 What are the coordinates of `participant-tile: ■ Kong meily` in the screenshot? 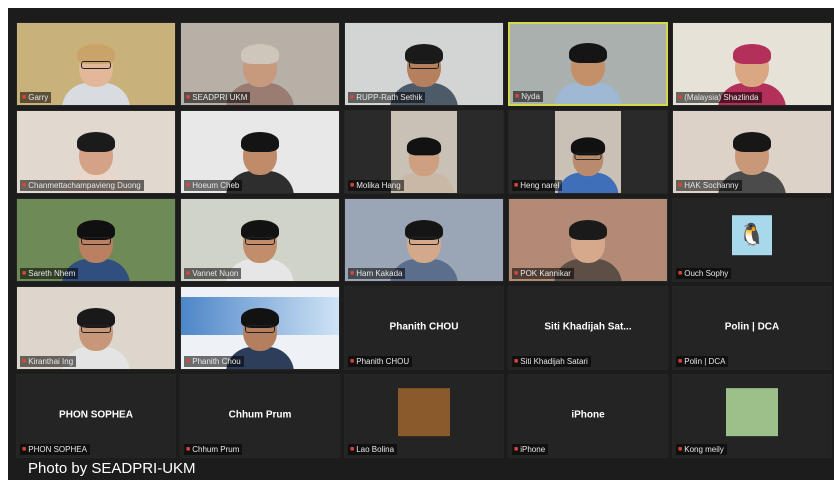 It's located at (752, 416).